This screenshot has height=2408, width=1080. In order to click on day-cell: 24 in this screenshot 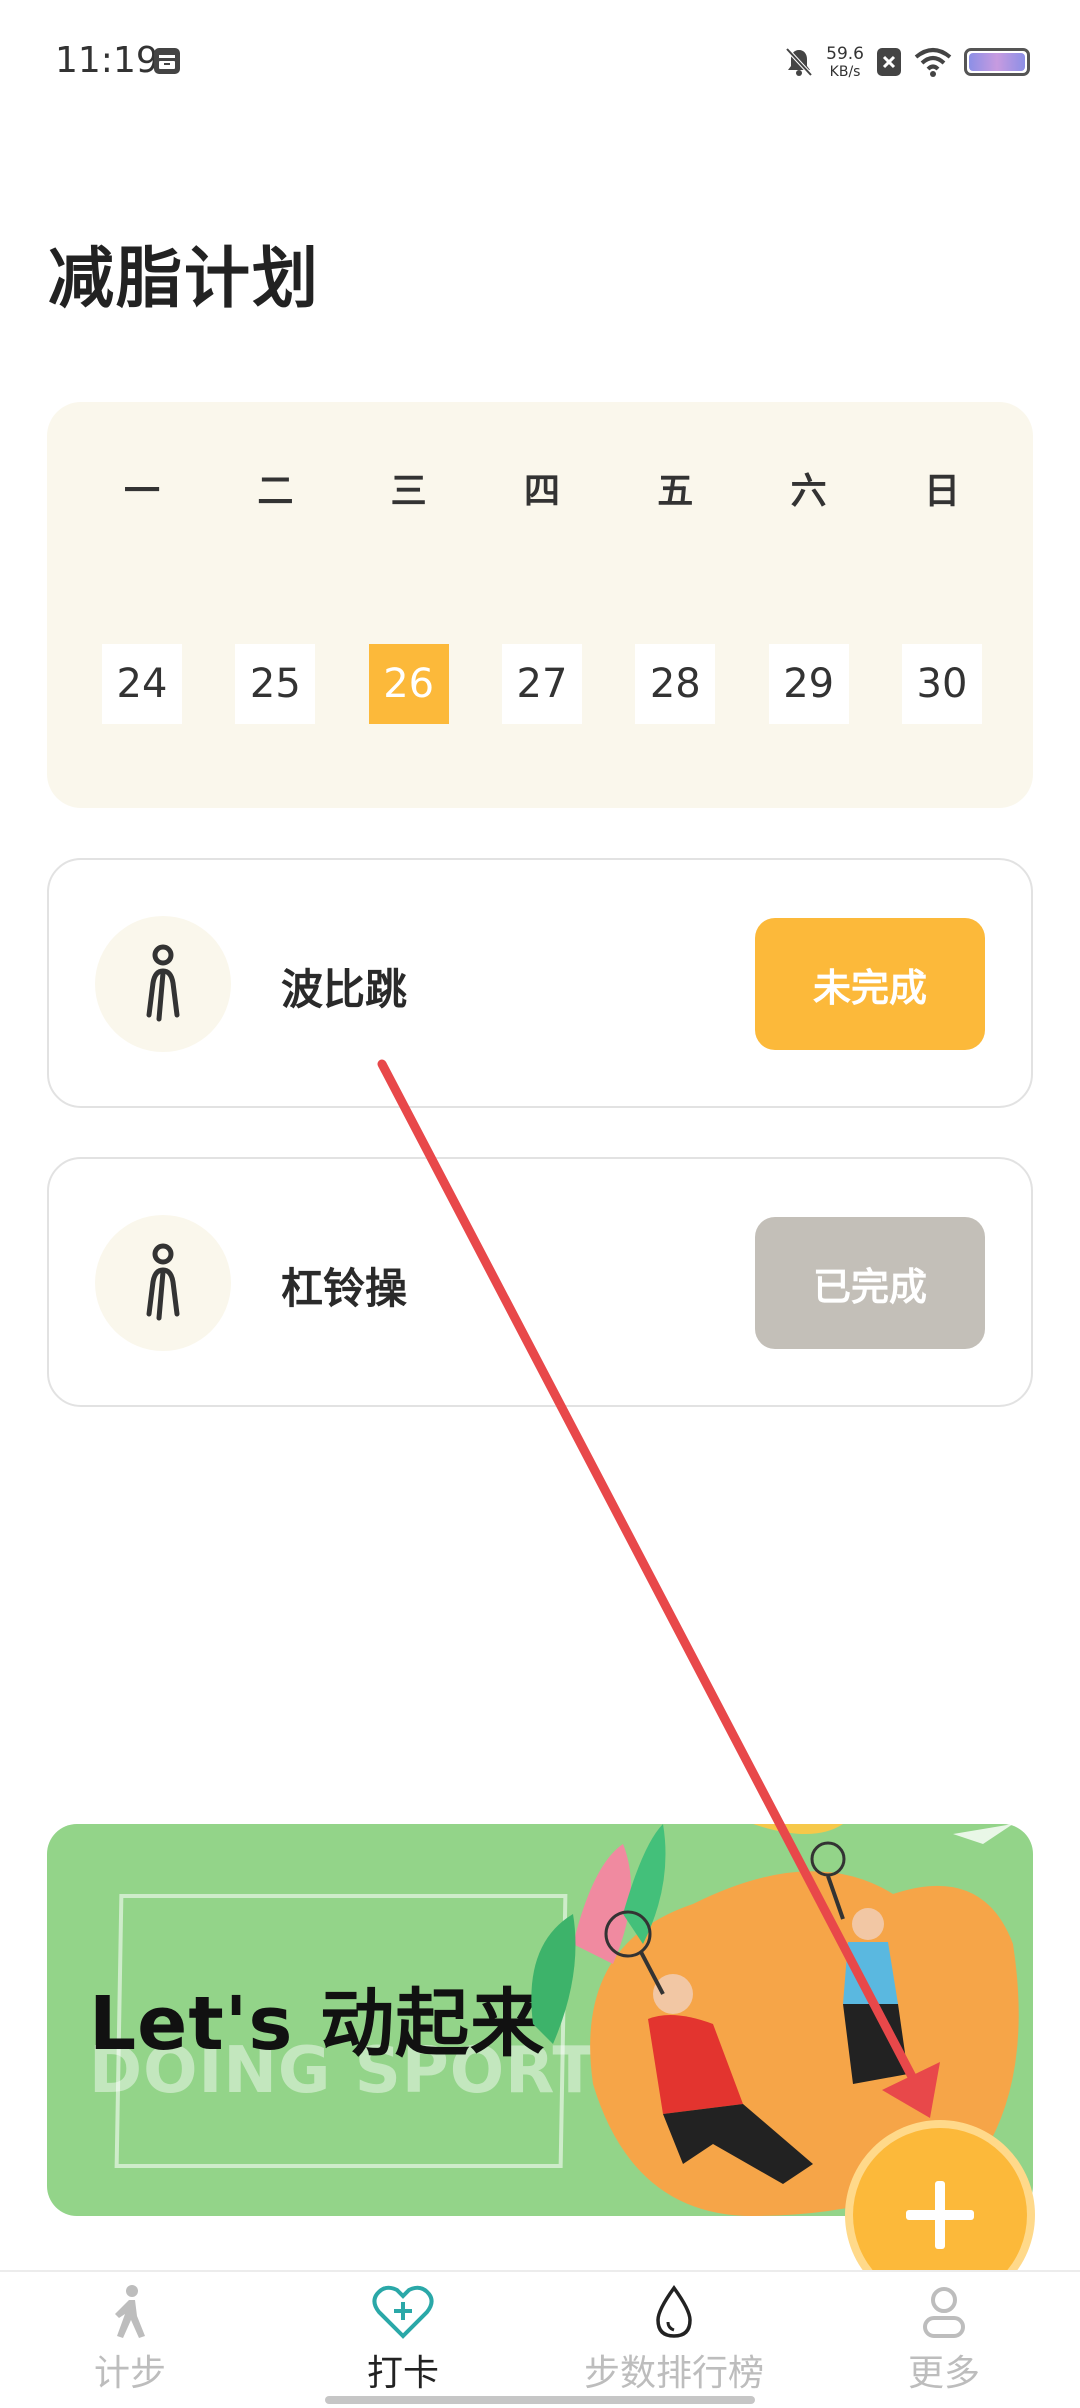, I will do `click(142, 684)`.